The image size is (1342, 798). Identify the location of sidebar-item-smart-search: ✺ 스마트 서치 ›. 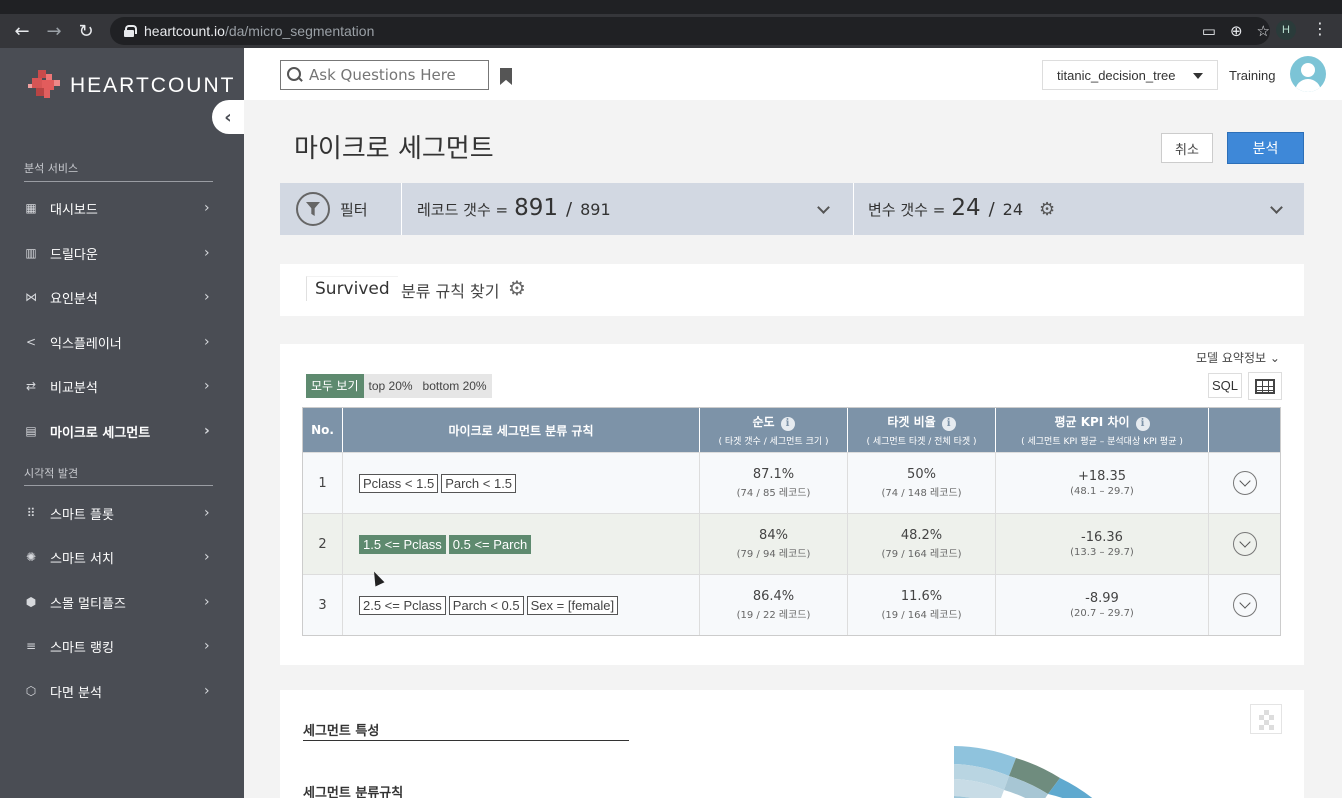
(122, 557).